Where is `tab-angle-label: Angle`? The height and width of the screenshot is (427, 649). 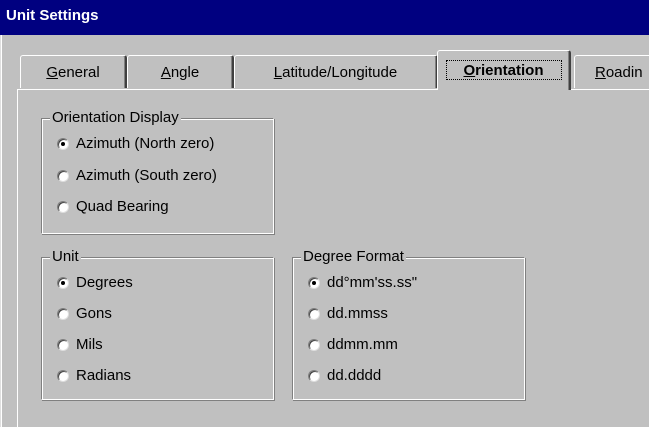
tab-angle-label: Angle is located at coordinates (180, 72).